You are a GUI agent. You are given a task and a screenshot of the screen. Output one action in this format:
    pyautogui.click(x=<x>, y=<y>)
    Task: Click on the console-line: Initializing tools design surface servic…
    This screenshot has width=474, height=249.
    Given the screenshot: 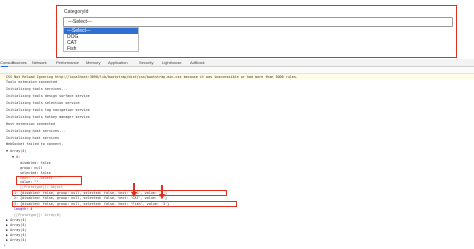 What is the action you would take?
    pyautogui.click(x=48, y=96)
    